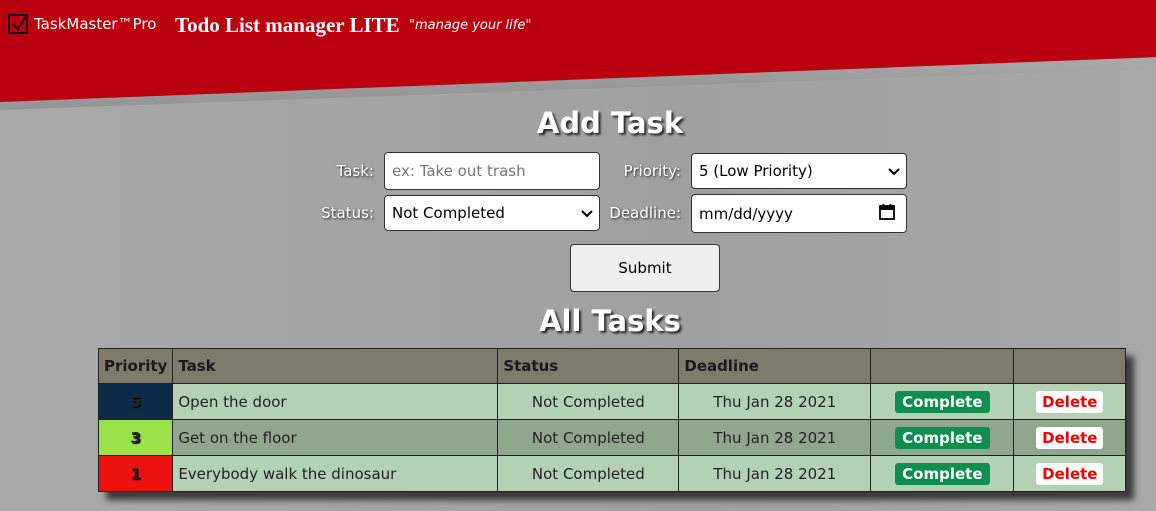  I want to click on status-select: Not Completed, so click(492, 213).